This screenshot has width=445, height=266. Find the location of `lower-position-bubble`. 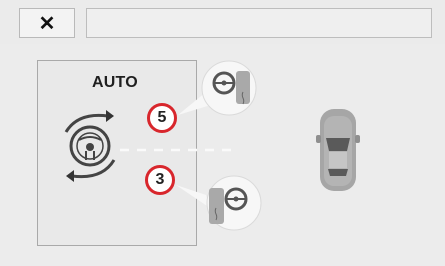

lower-position-bubble is located at coordinates (219, 203).